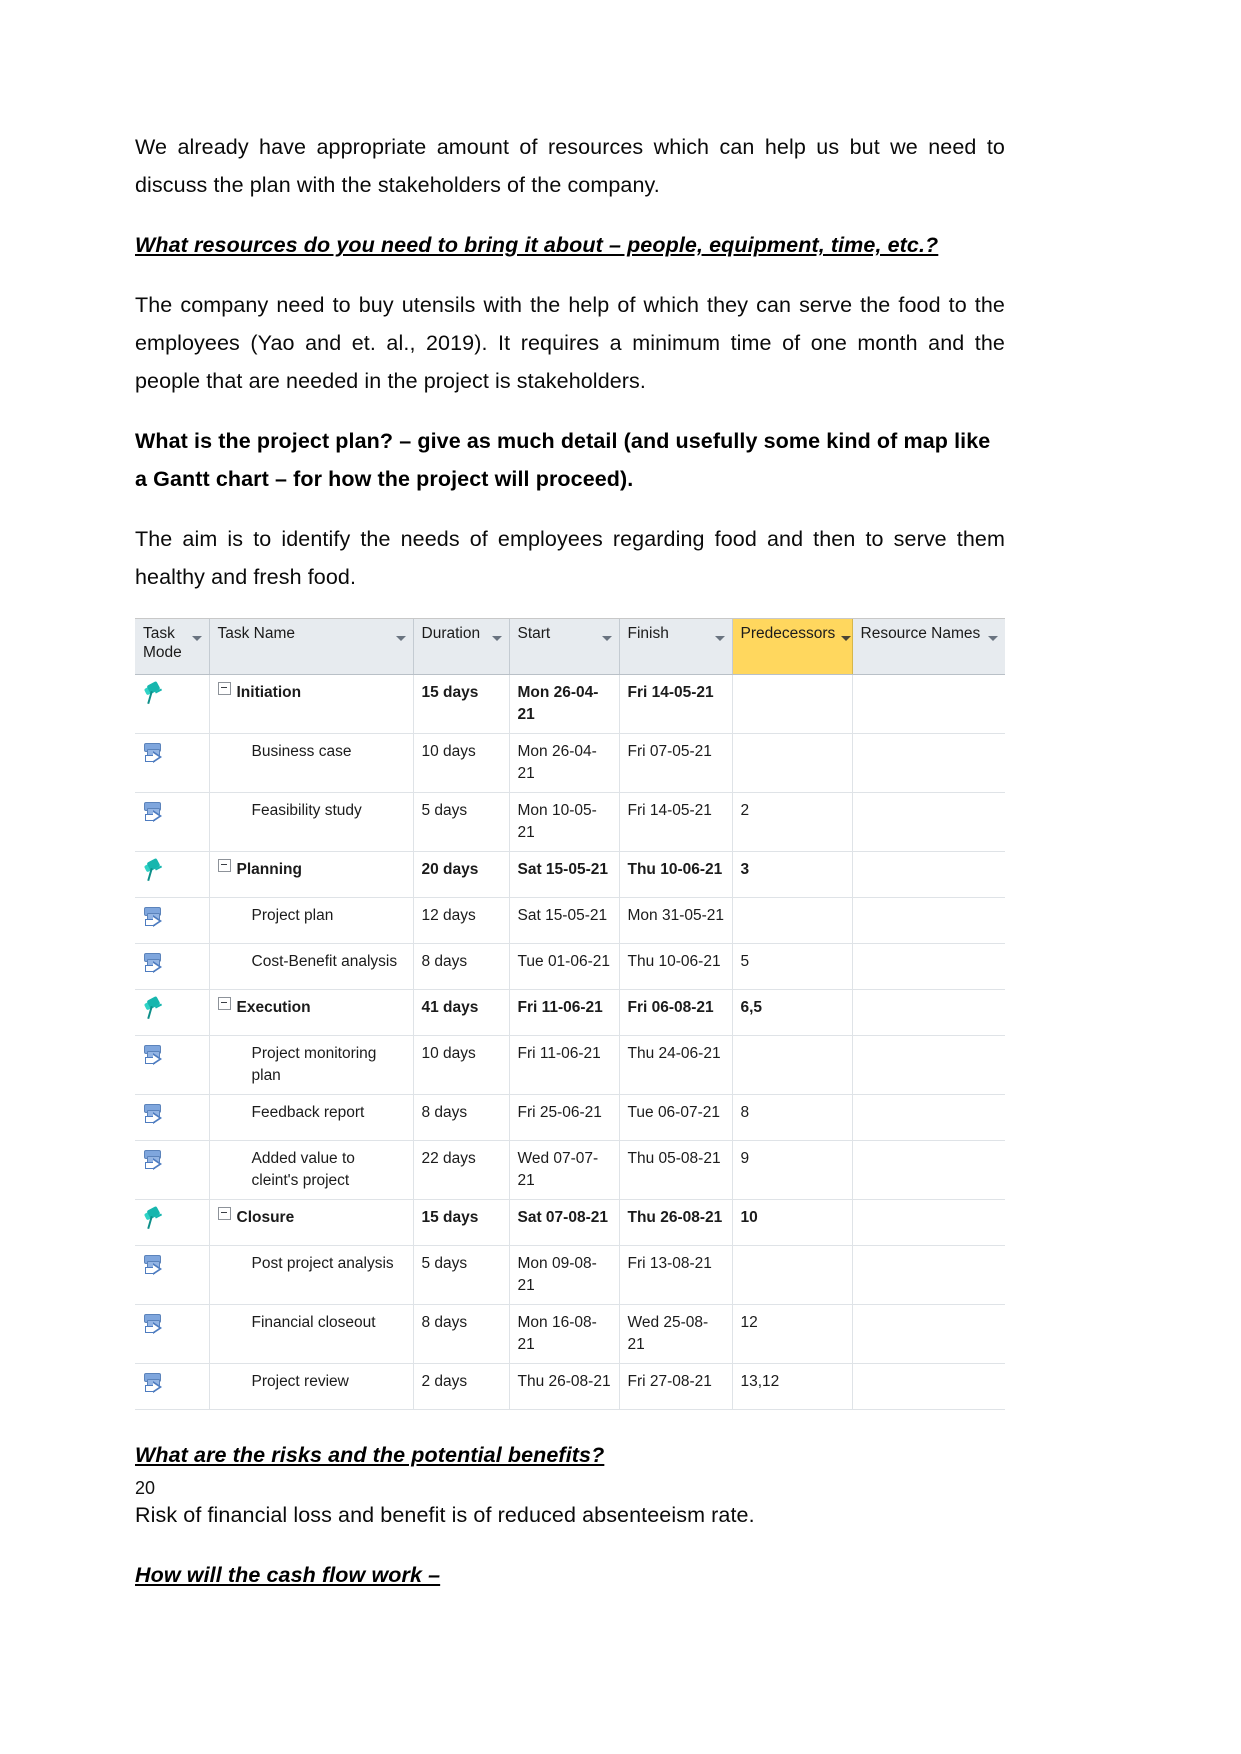 The width and height of the screenshot is (1241, 1754). What do you see at coordinates (461, 1170) in the screenshot?
I see `task-duration-cell: 22 days` at bounding box center [461, 1170].